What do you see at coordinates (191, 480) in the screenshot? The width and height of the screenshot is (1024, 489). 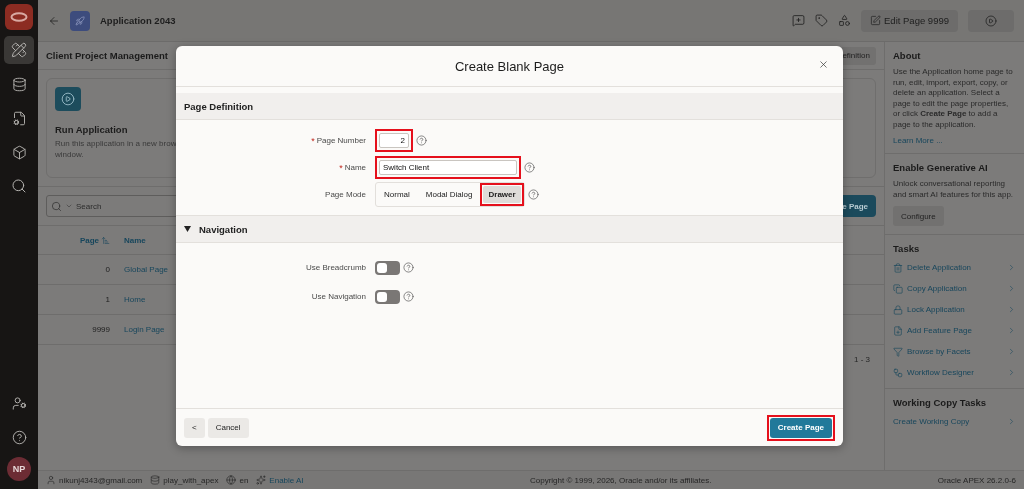 I see `workspace-name: play_with_apex` at bounding box center [191, 480].